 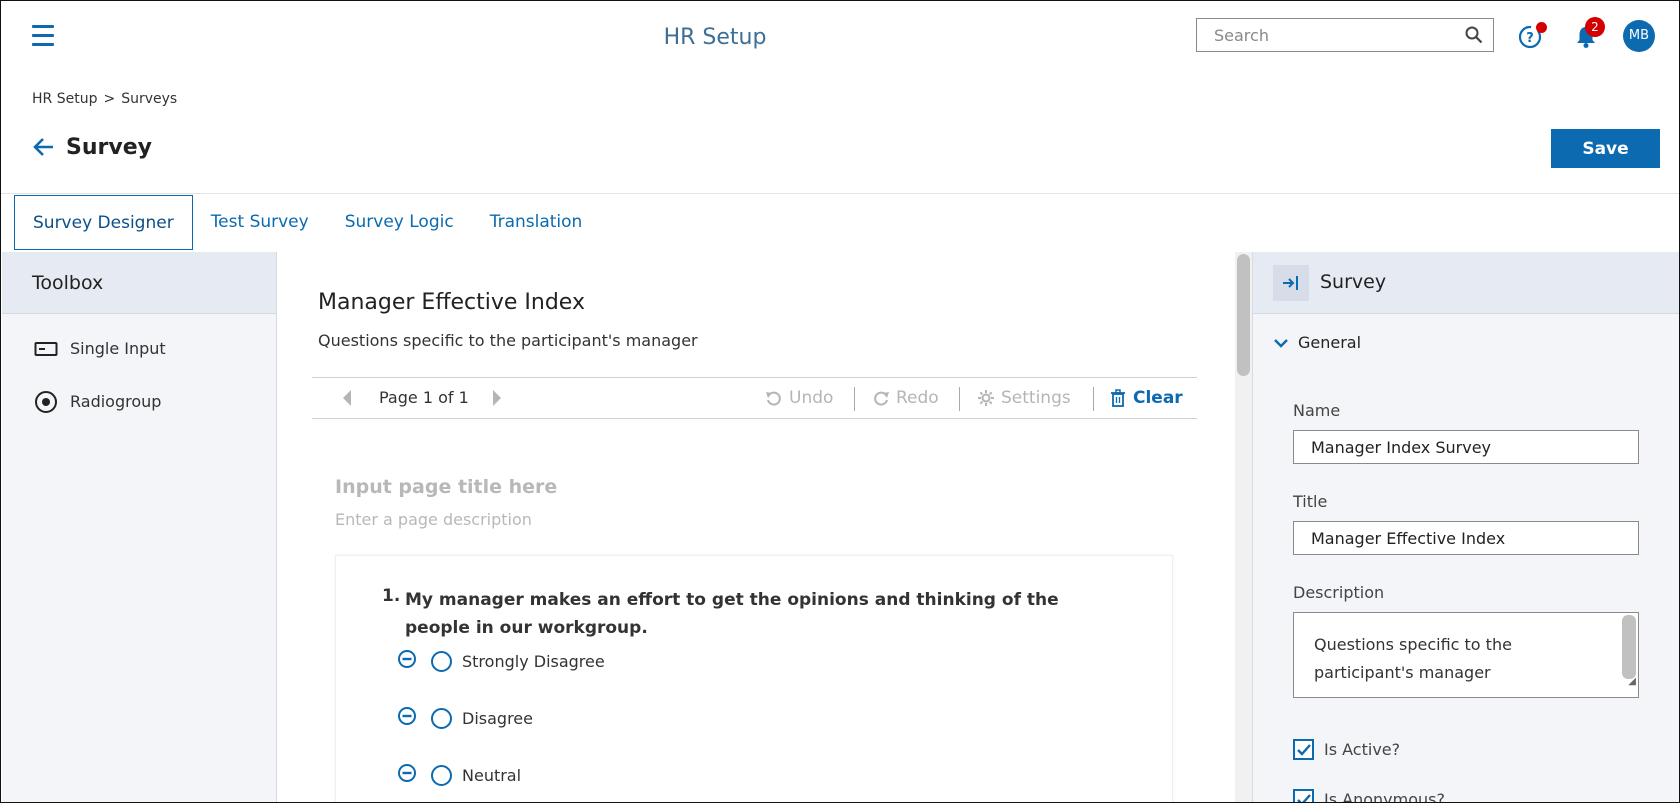 I want to click on tab-survey-designer: Survey Designer, so click(x=103, y=222).